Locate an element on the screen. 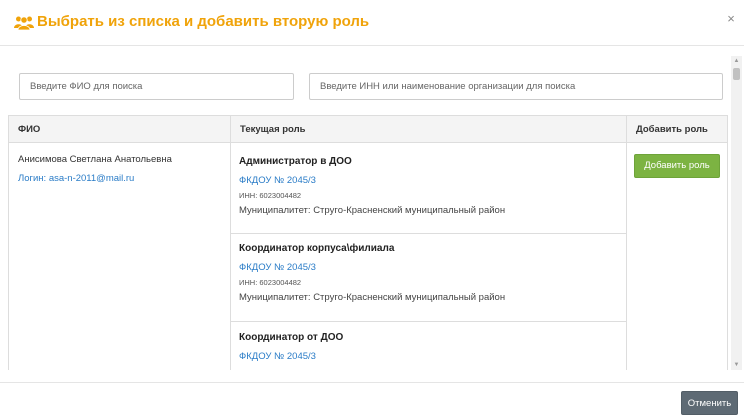  add-role-button: Добавить роль is located at coordinates (677, 166).